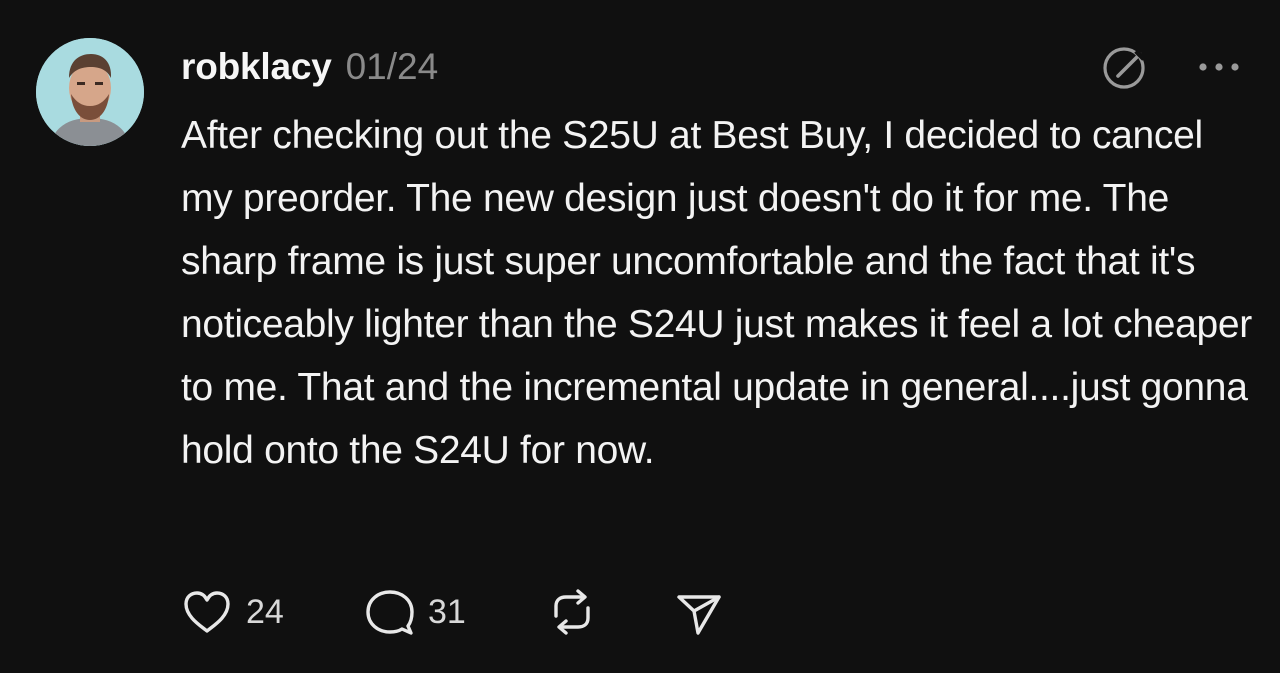 The width and height of the screenshot is (1280, 673). I want to click on share-icon, so click(699, 615).